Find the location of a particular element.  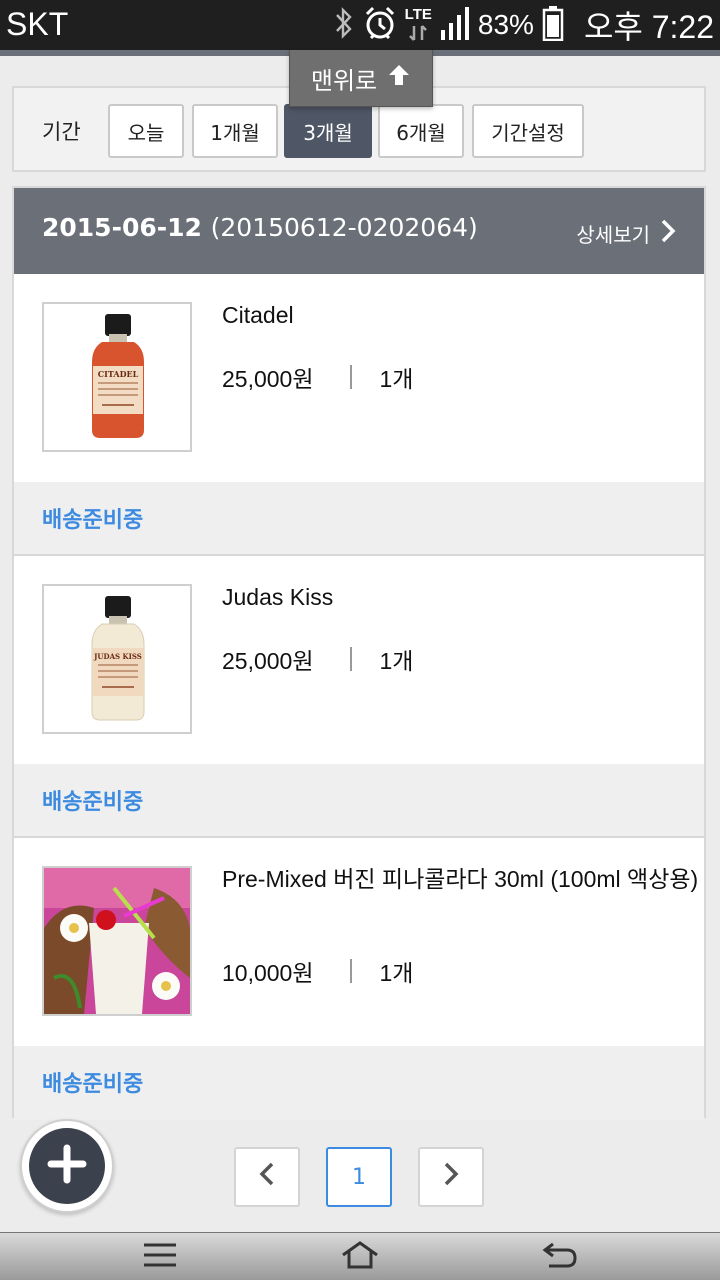

status-icons: LTE 83% 오후 7:22 is located at coordinates (523, 25).